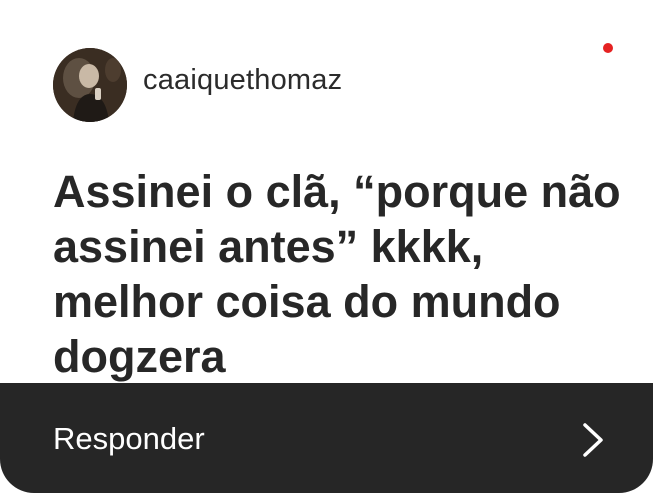 Image resolution: width=653 pixels, height=493 pixels. I want to click on reply-button-label: Responder, so click(129, 438).